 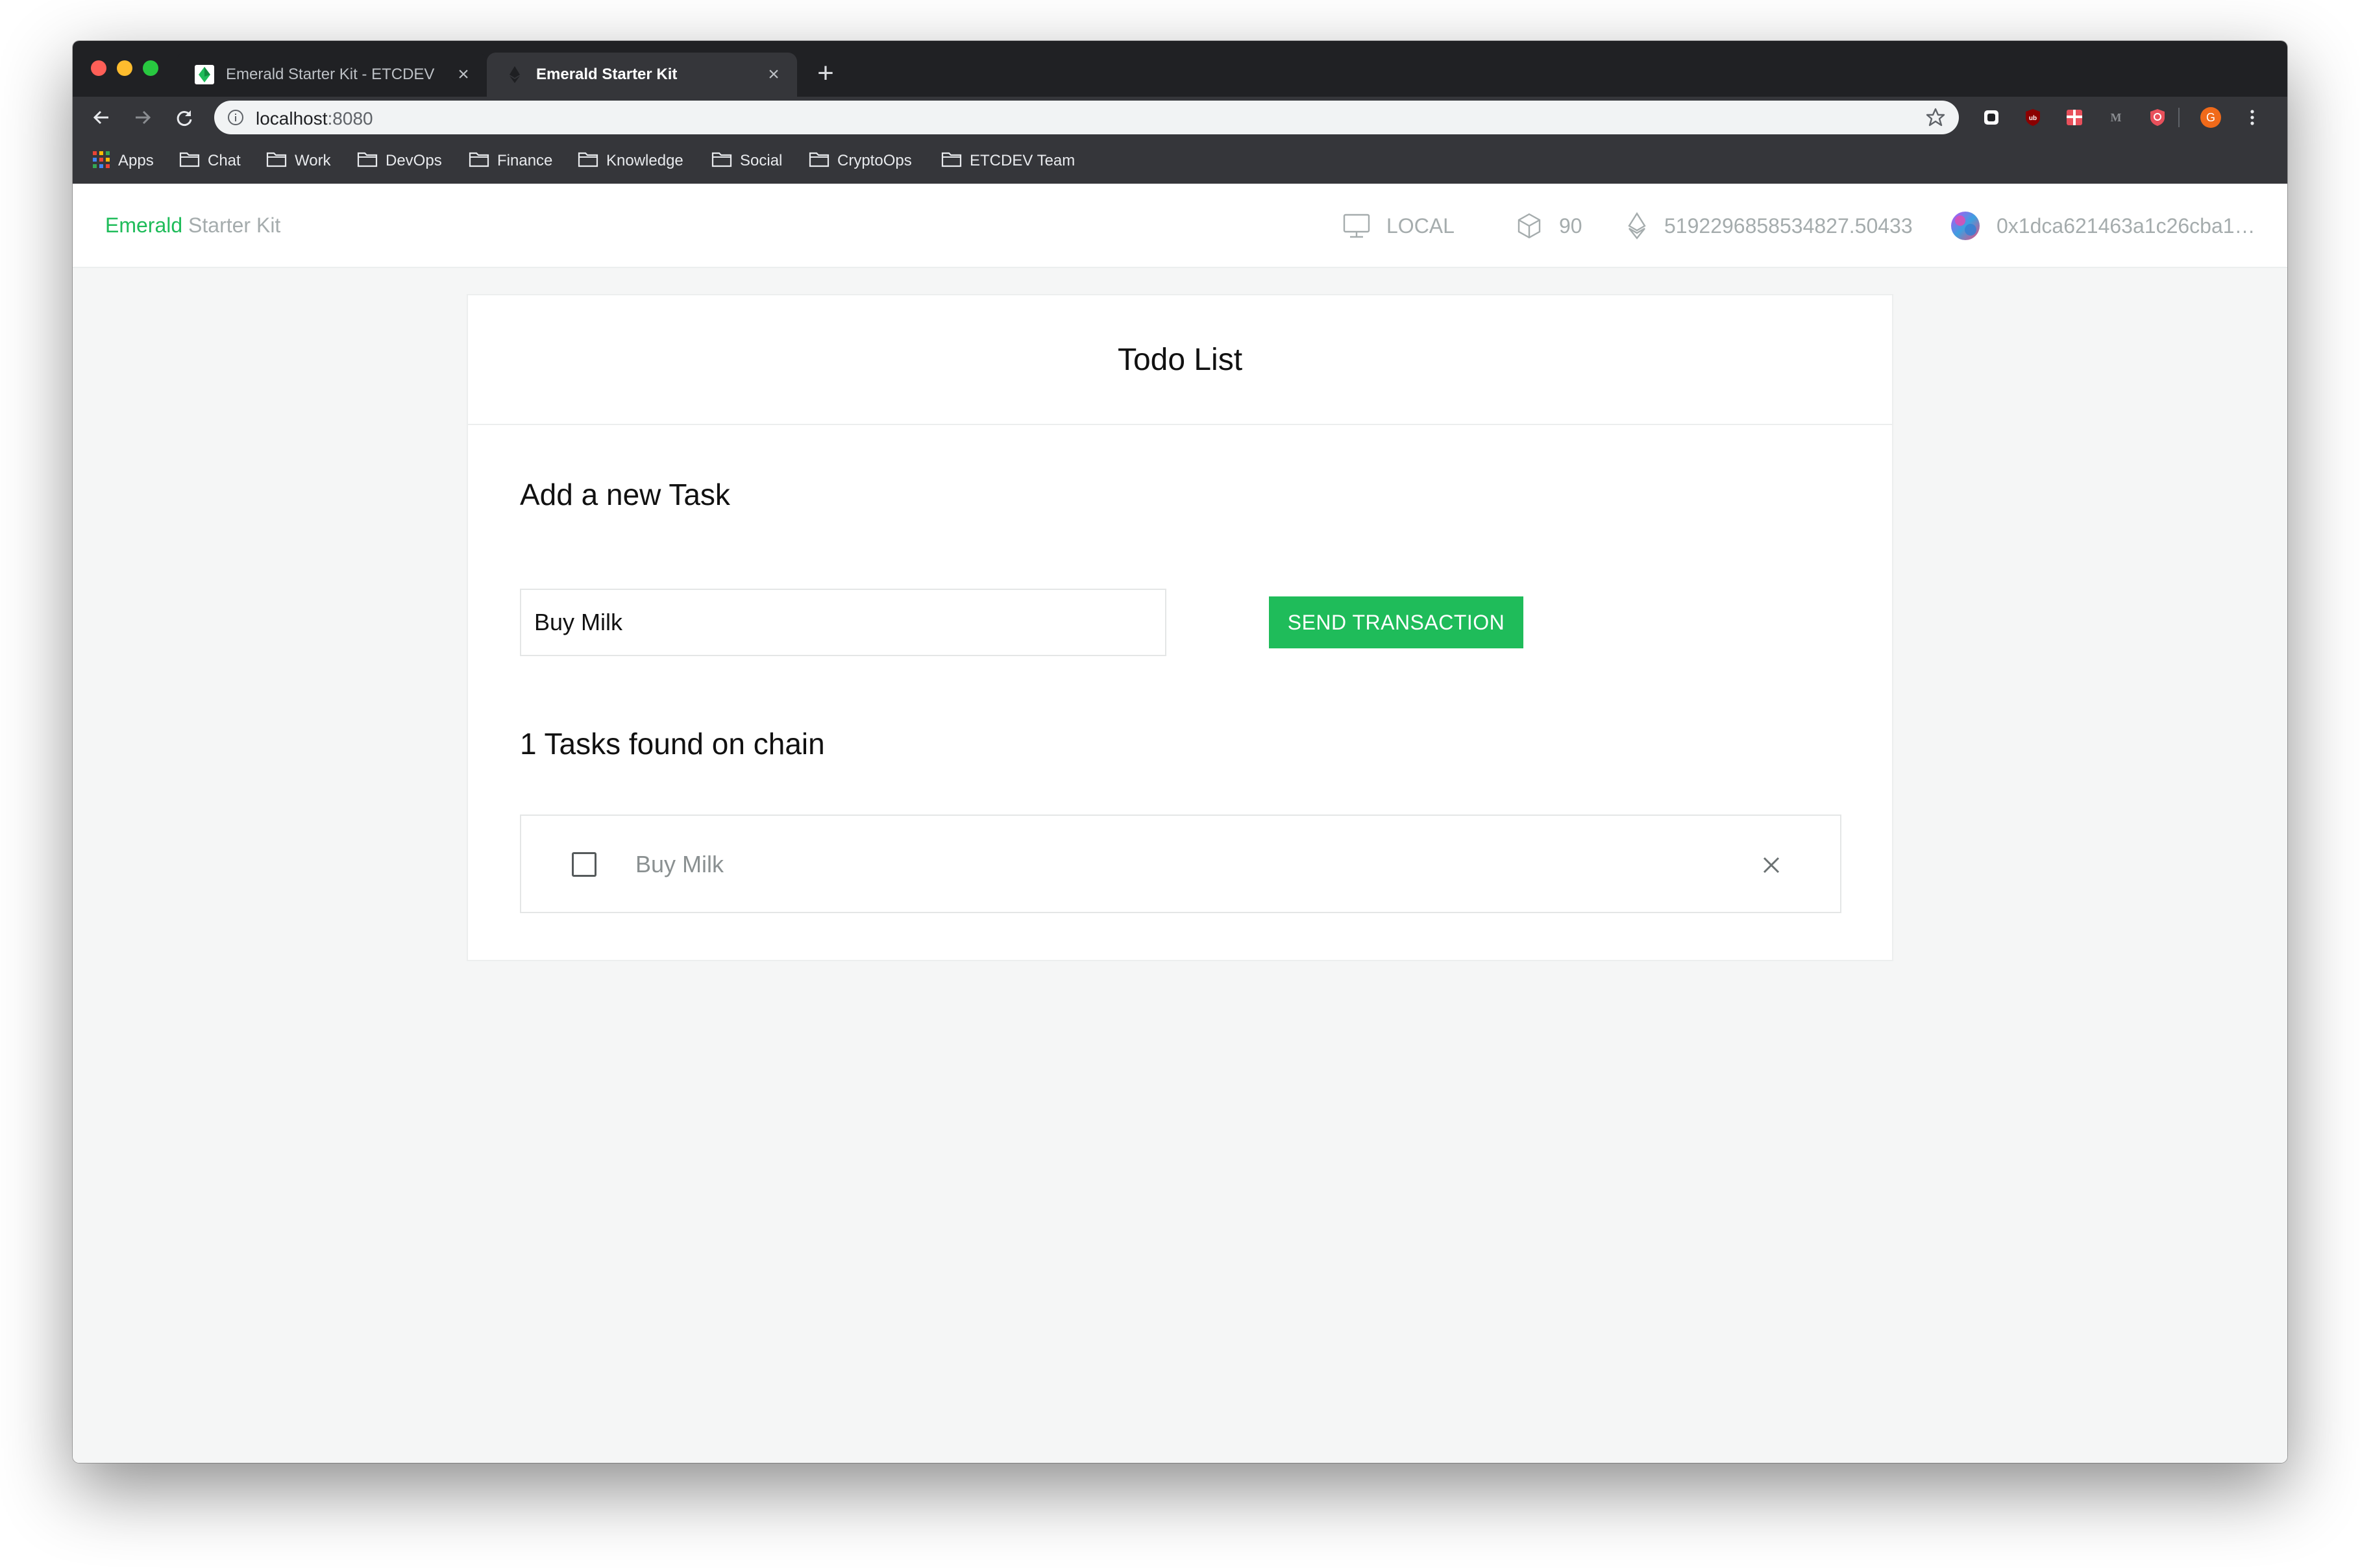 I want to click on emerald-favicon-icon, so click(x=205, y=74).